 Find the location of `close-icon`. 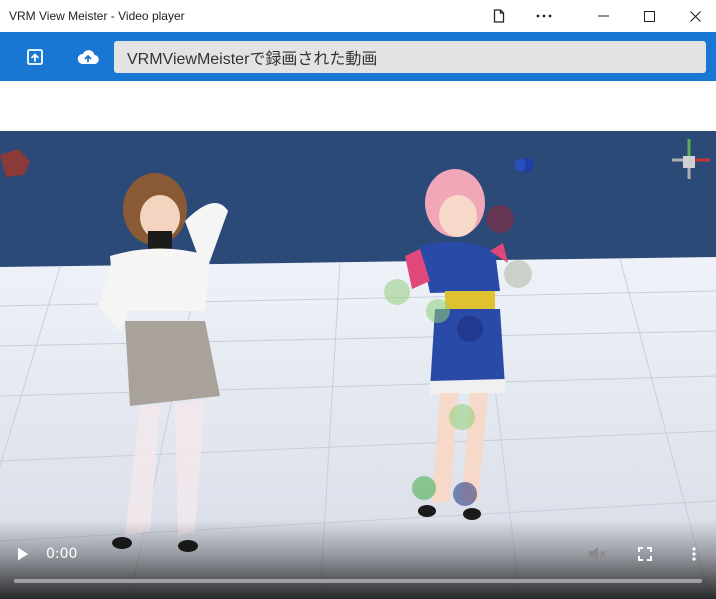

close-icon is located at coordinates (695, 16).